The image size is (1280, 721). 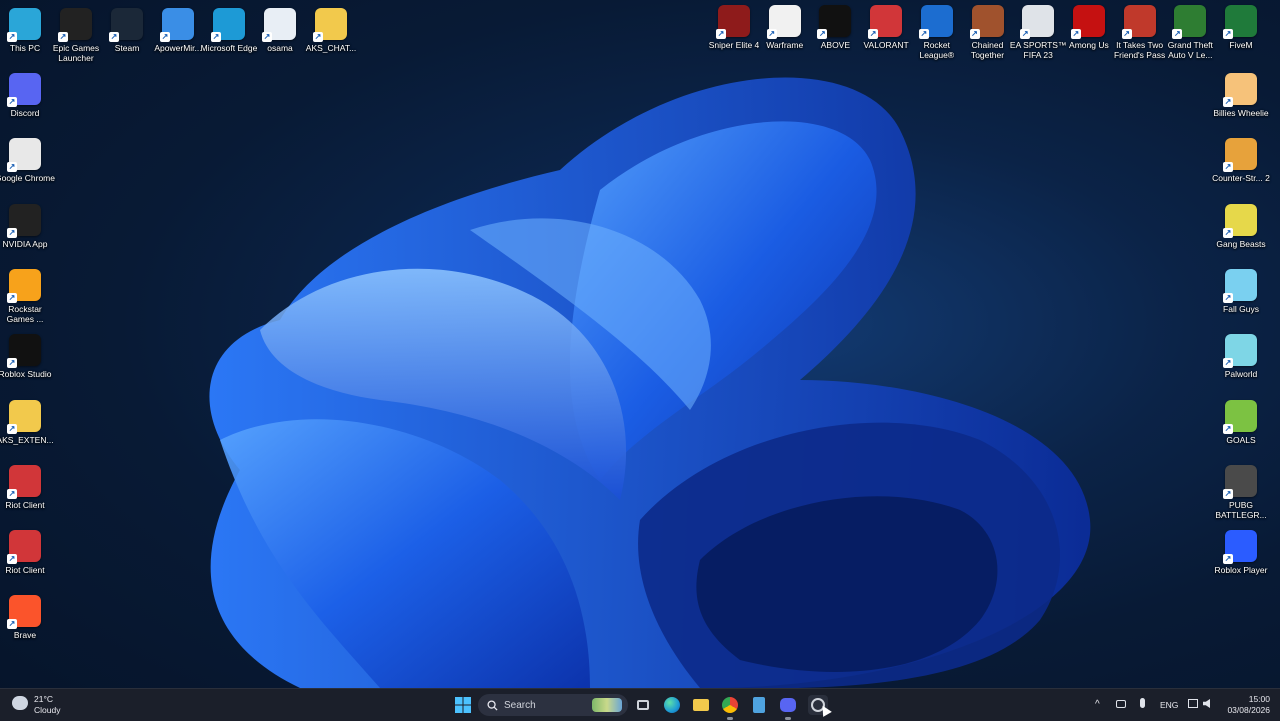 What do you see at coordinates (492, 705) in the screenshot?
I see `search-icon` at bounding box center [492, 705].